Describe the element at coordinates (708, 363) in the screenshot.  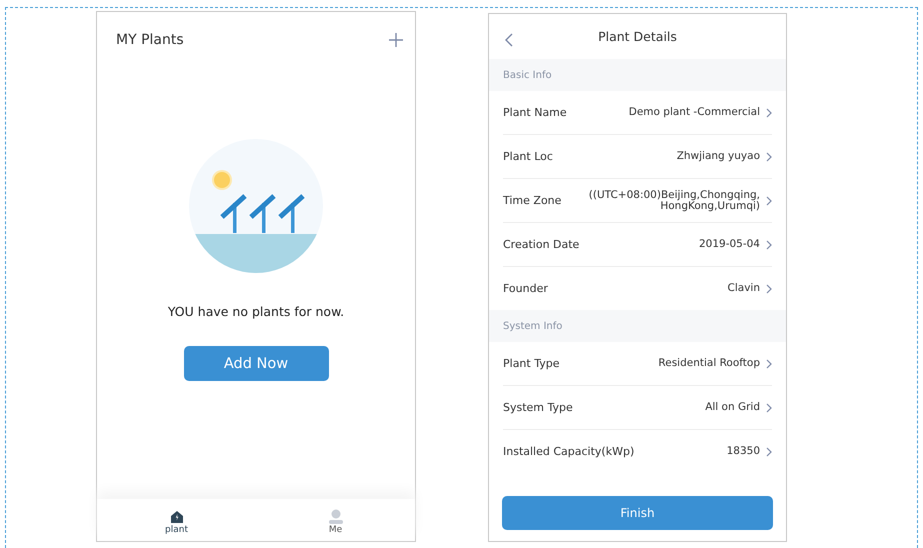
I see `field-value: Residential Rooftop` at that location.